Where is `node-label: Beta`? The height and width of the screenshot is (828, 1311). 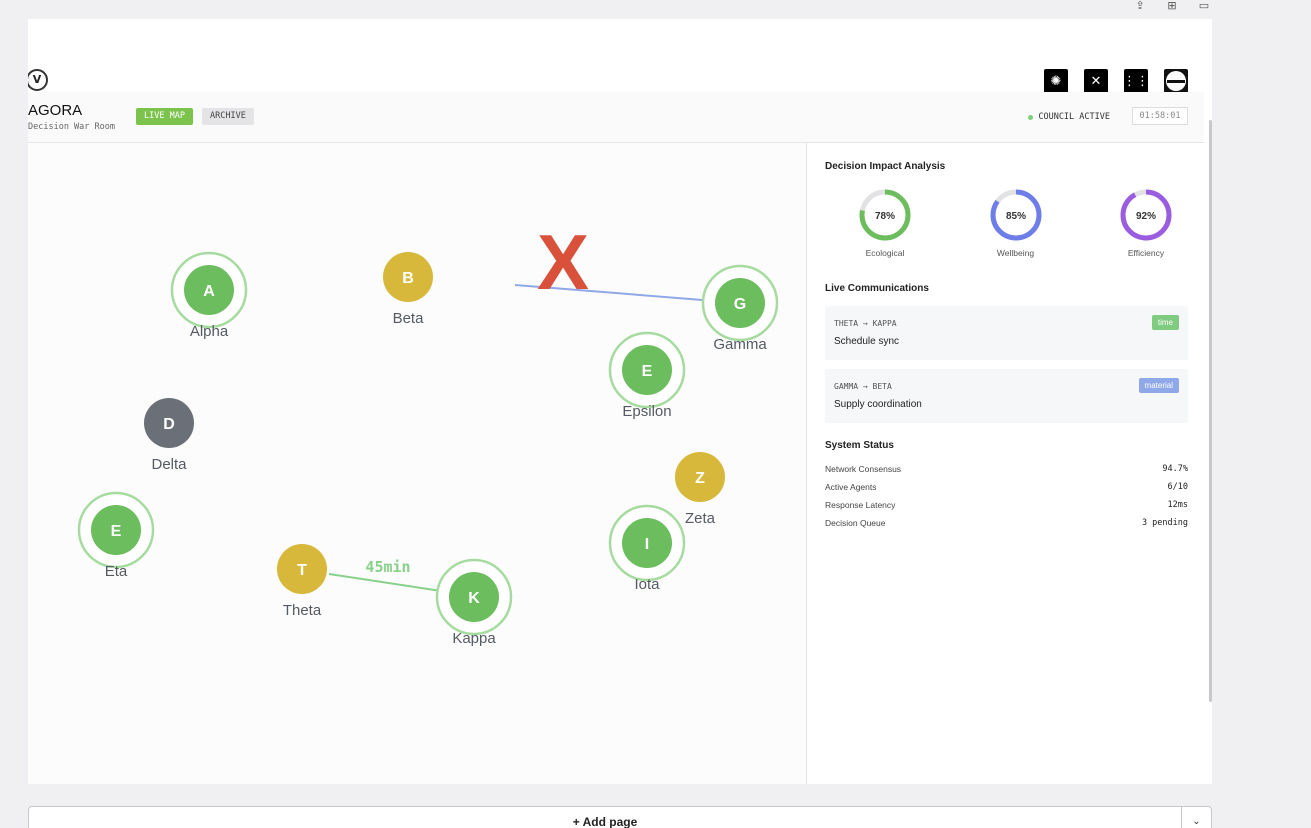 node-label: Beta is located at coordinates (409, 318).